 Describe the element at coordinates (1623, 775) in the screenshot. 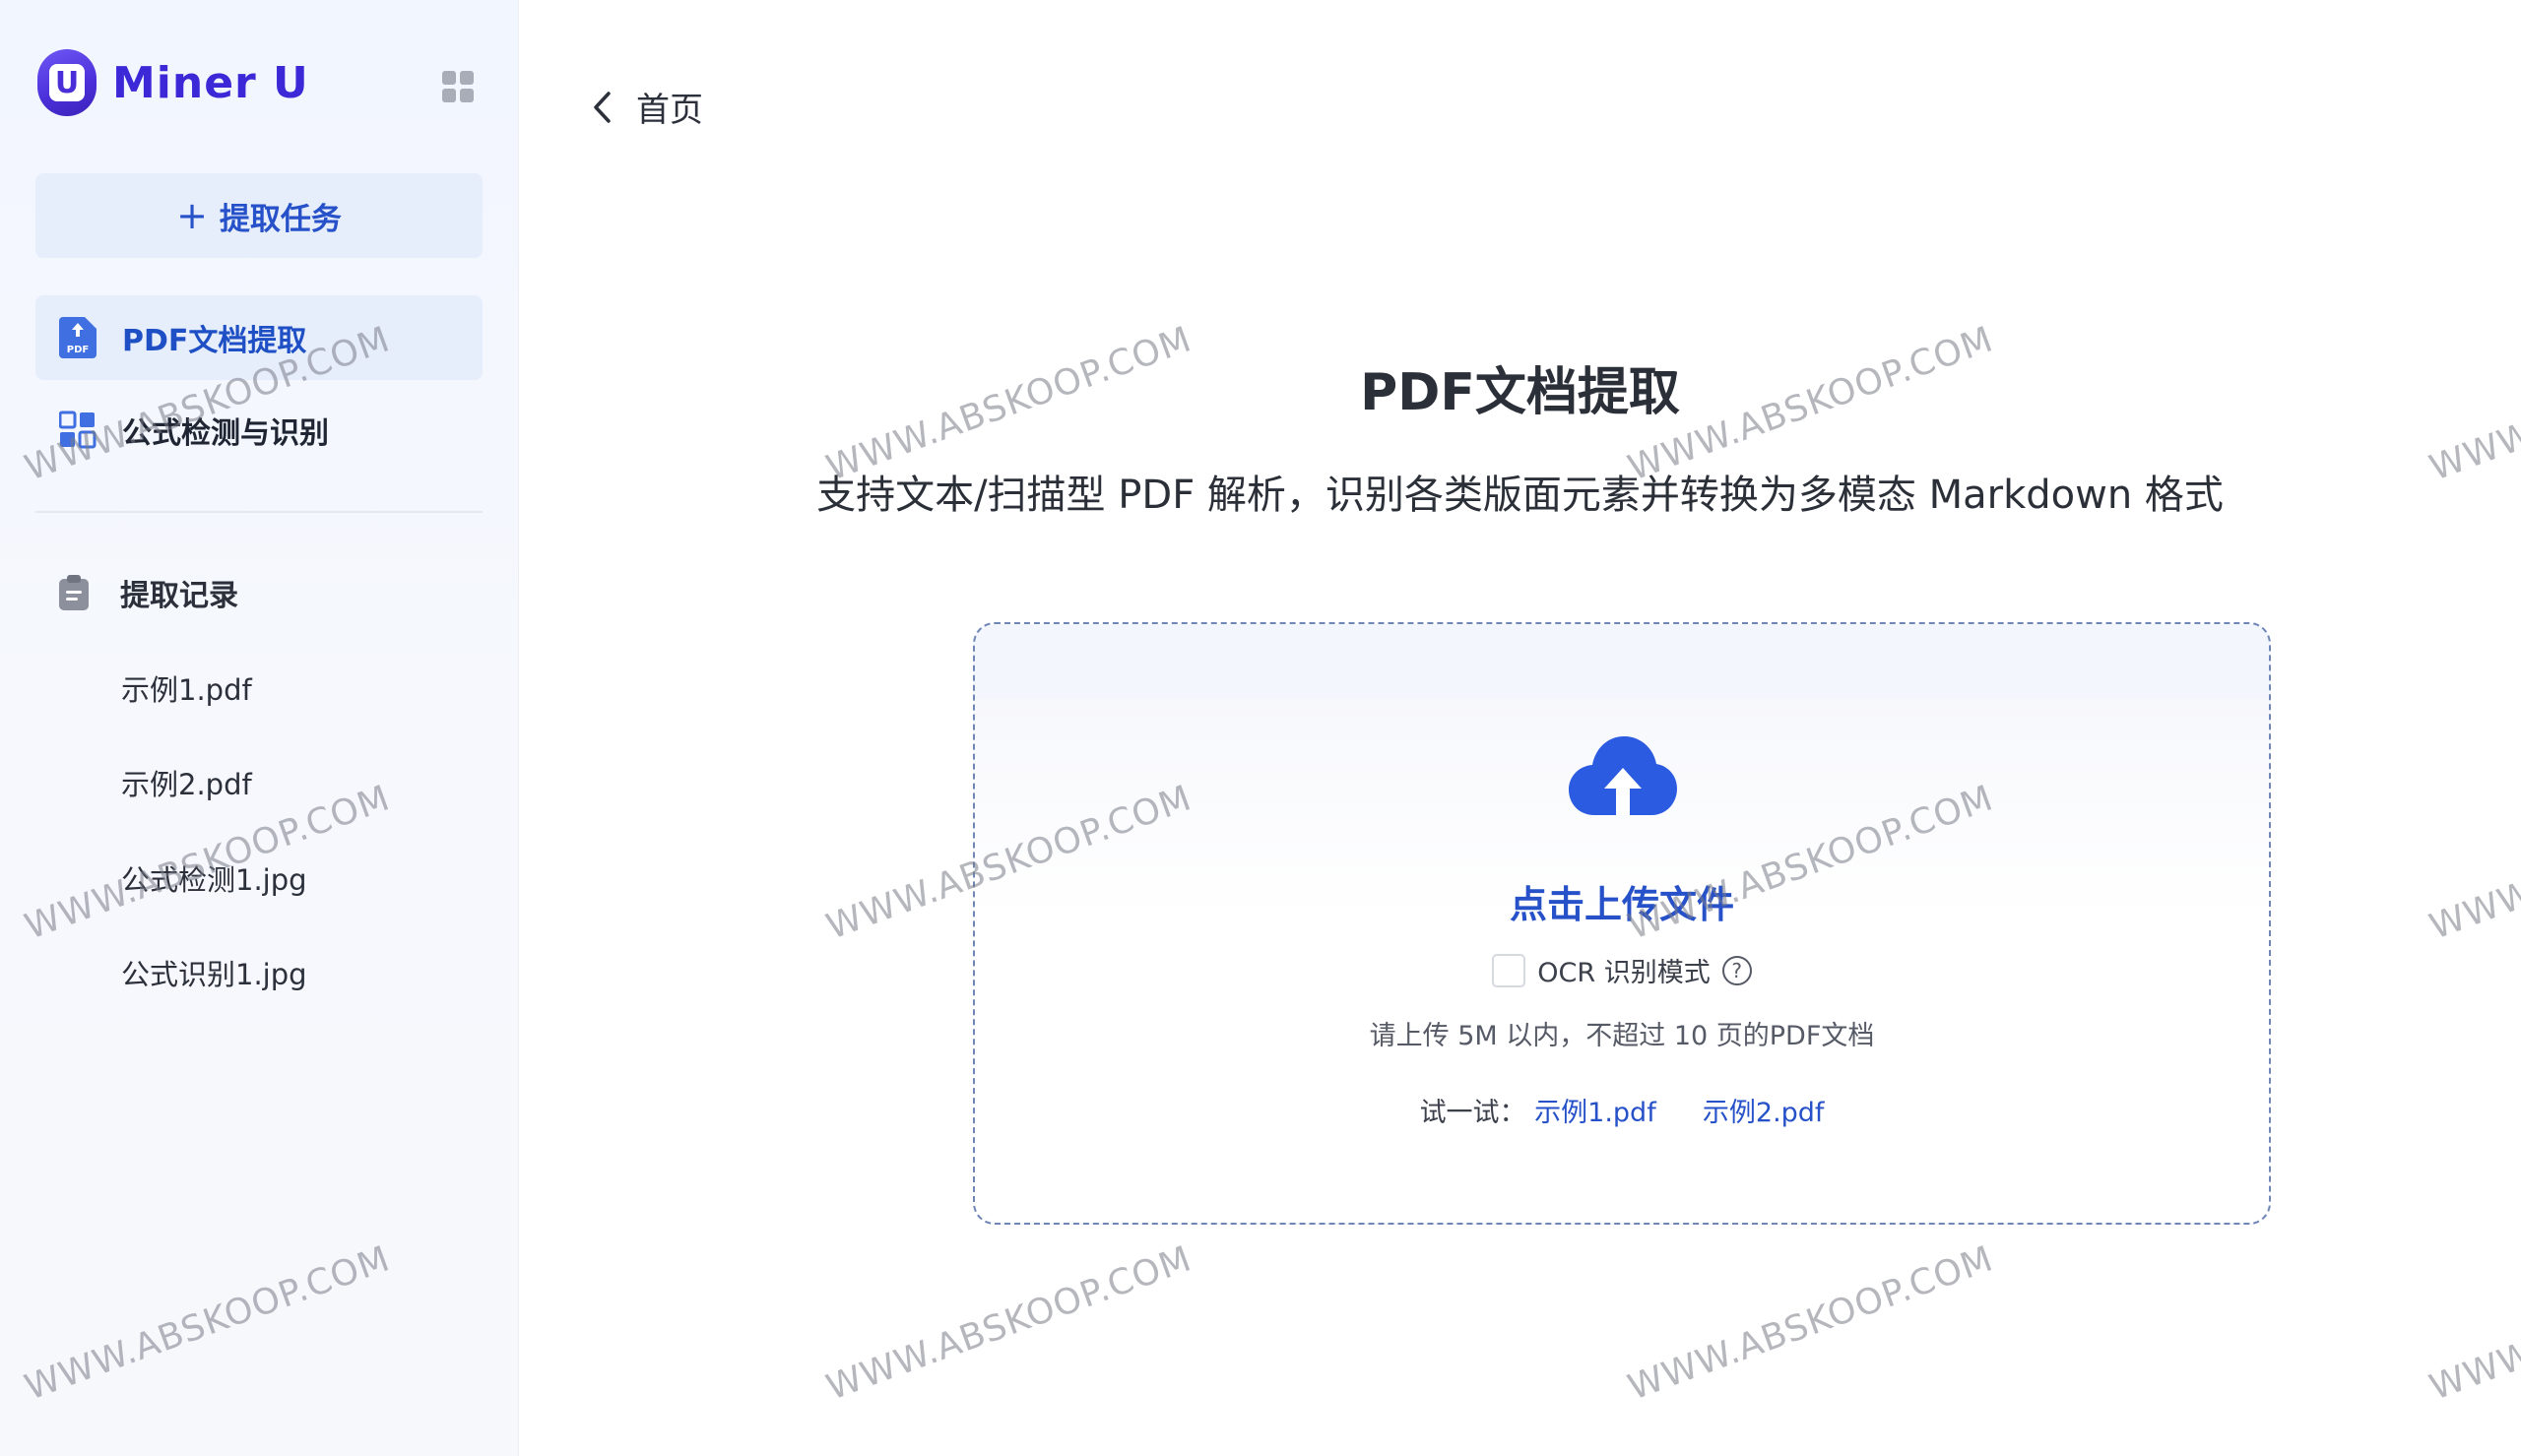

I see `cloud-upload-icon` at that location.